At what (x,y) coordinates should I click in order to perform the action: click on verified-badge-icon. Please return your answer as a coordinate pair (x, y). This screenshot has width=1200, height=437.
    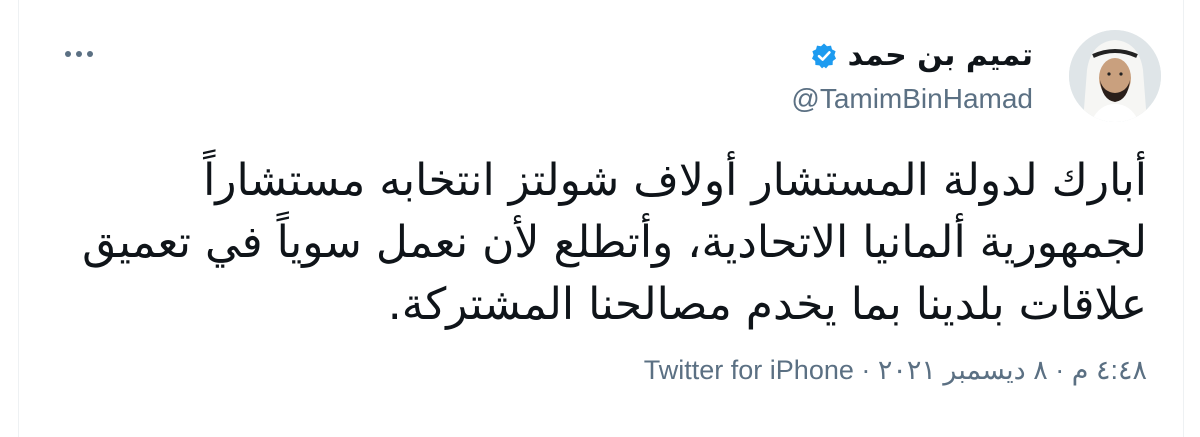
    Looking at the image, I should click on (823, 56).